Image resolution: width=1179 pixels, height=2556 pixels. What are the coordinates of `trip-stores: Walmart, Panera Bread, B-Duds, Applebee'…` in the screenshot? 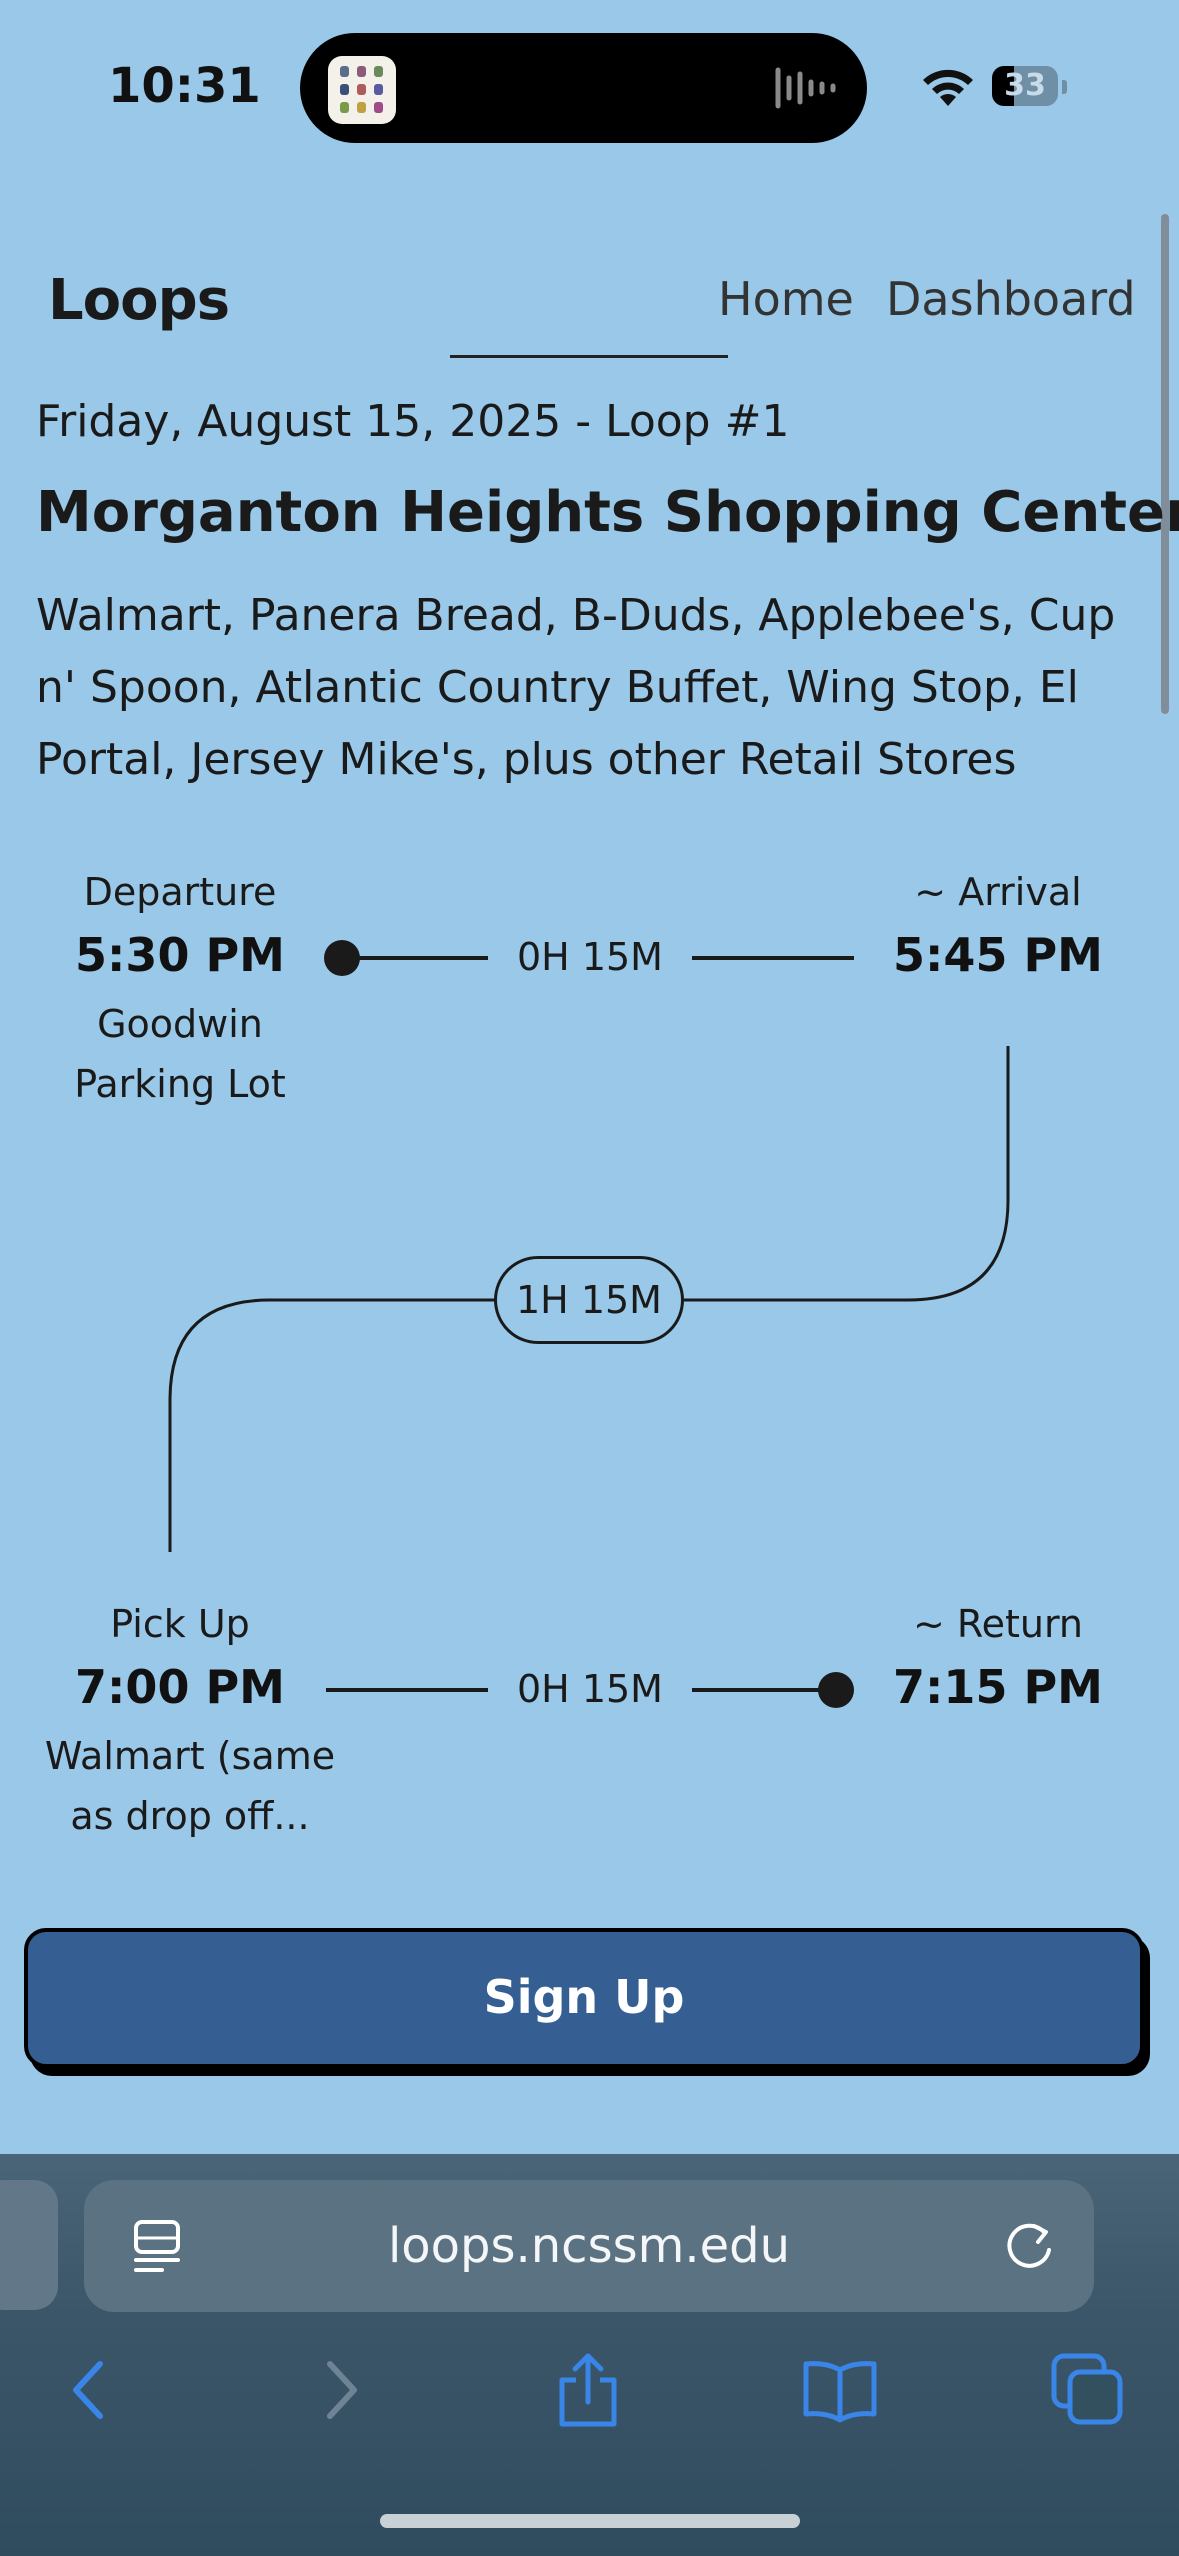 It's located at (576, 687).